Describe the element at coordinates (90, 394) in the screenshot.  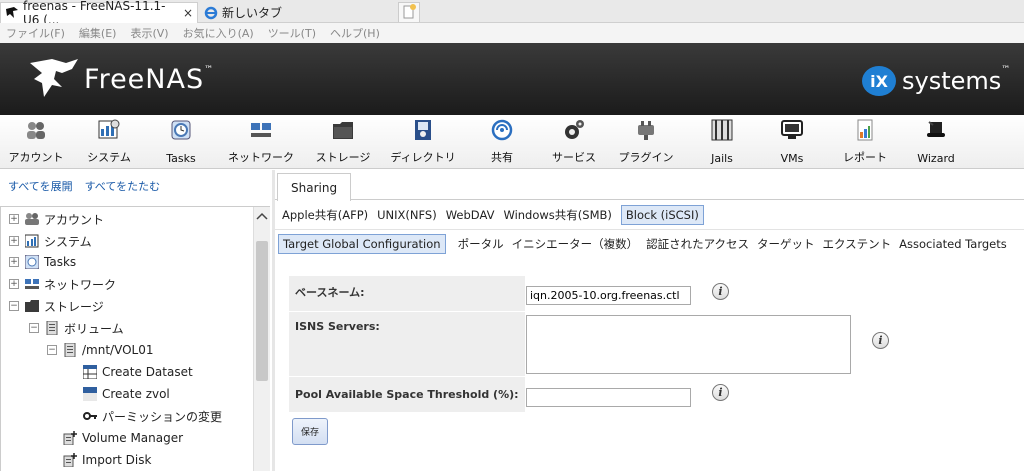
I see `zvol-icon` at that location.